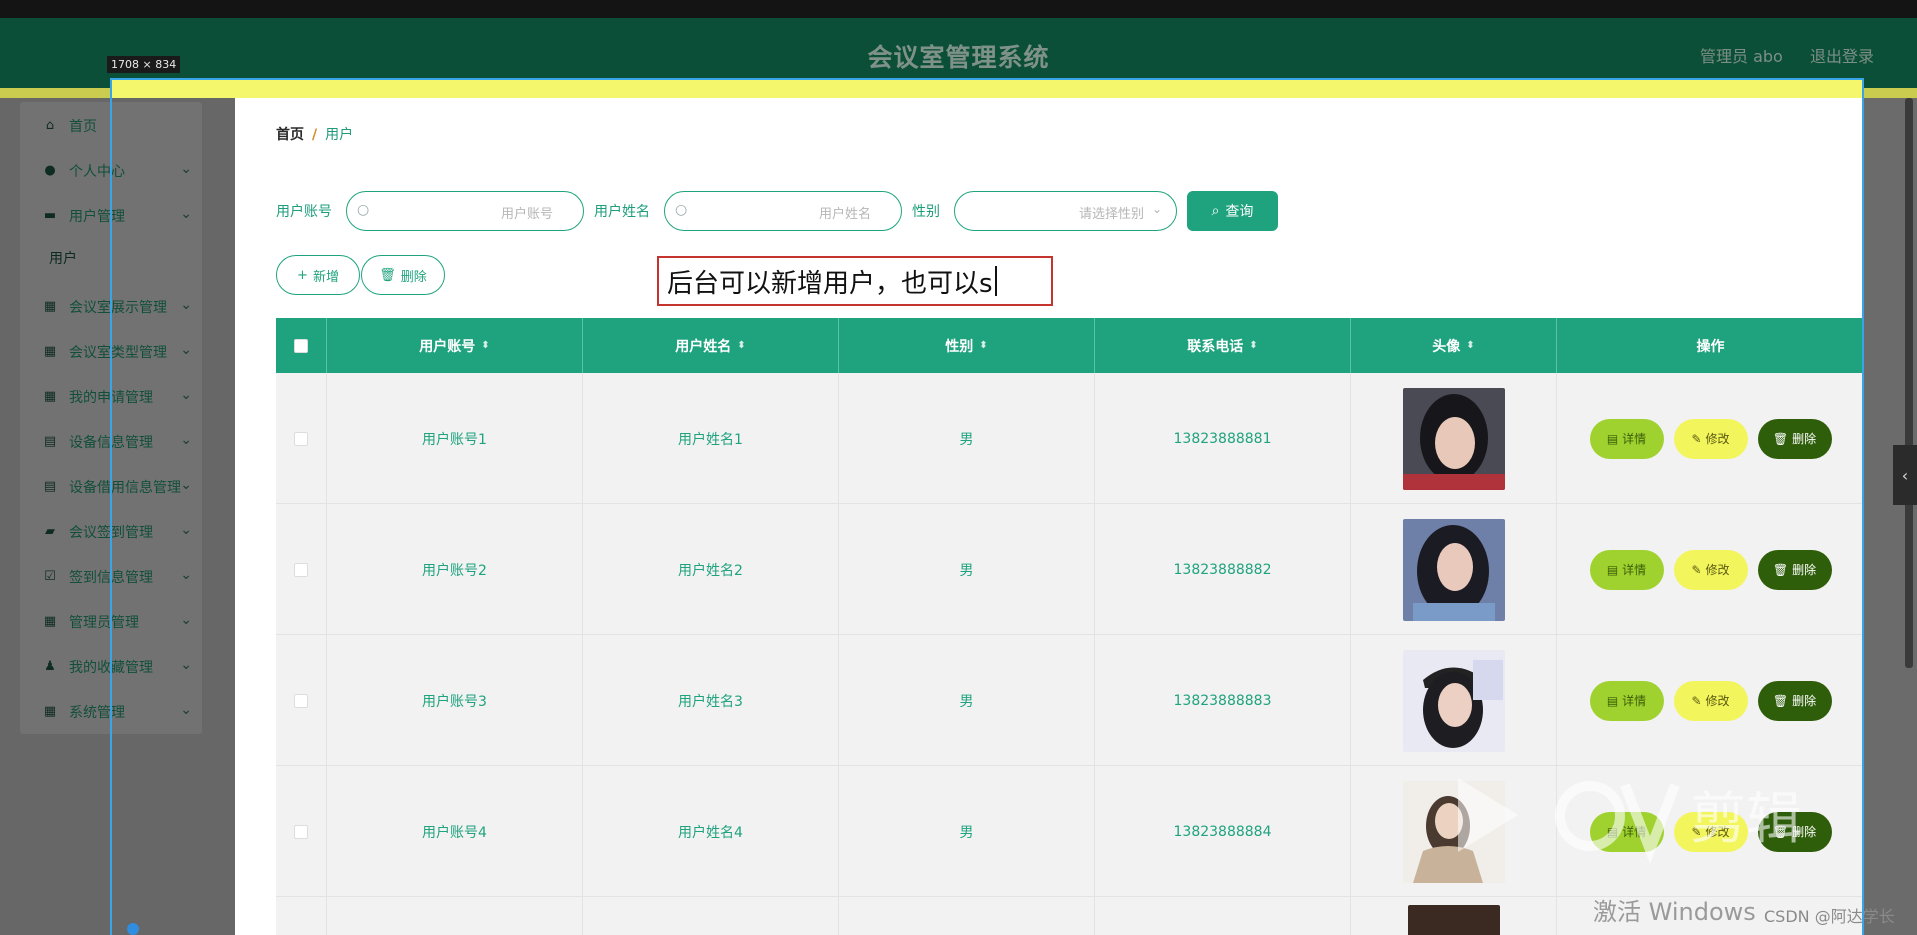  What do you see at coordinates (50, 125) in the screenshot?
I see `home-icon: ⌂` at bounding box center [50, 125].